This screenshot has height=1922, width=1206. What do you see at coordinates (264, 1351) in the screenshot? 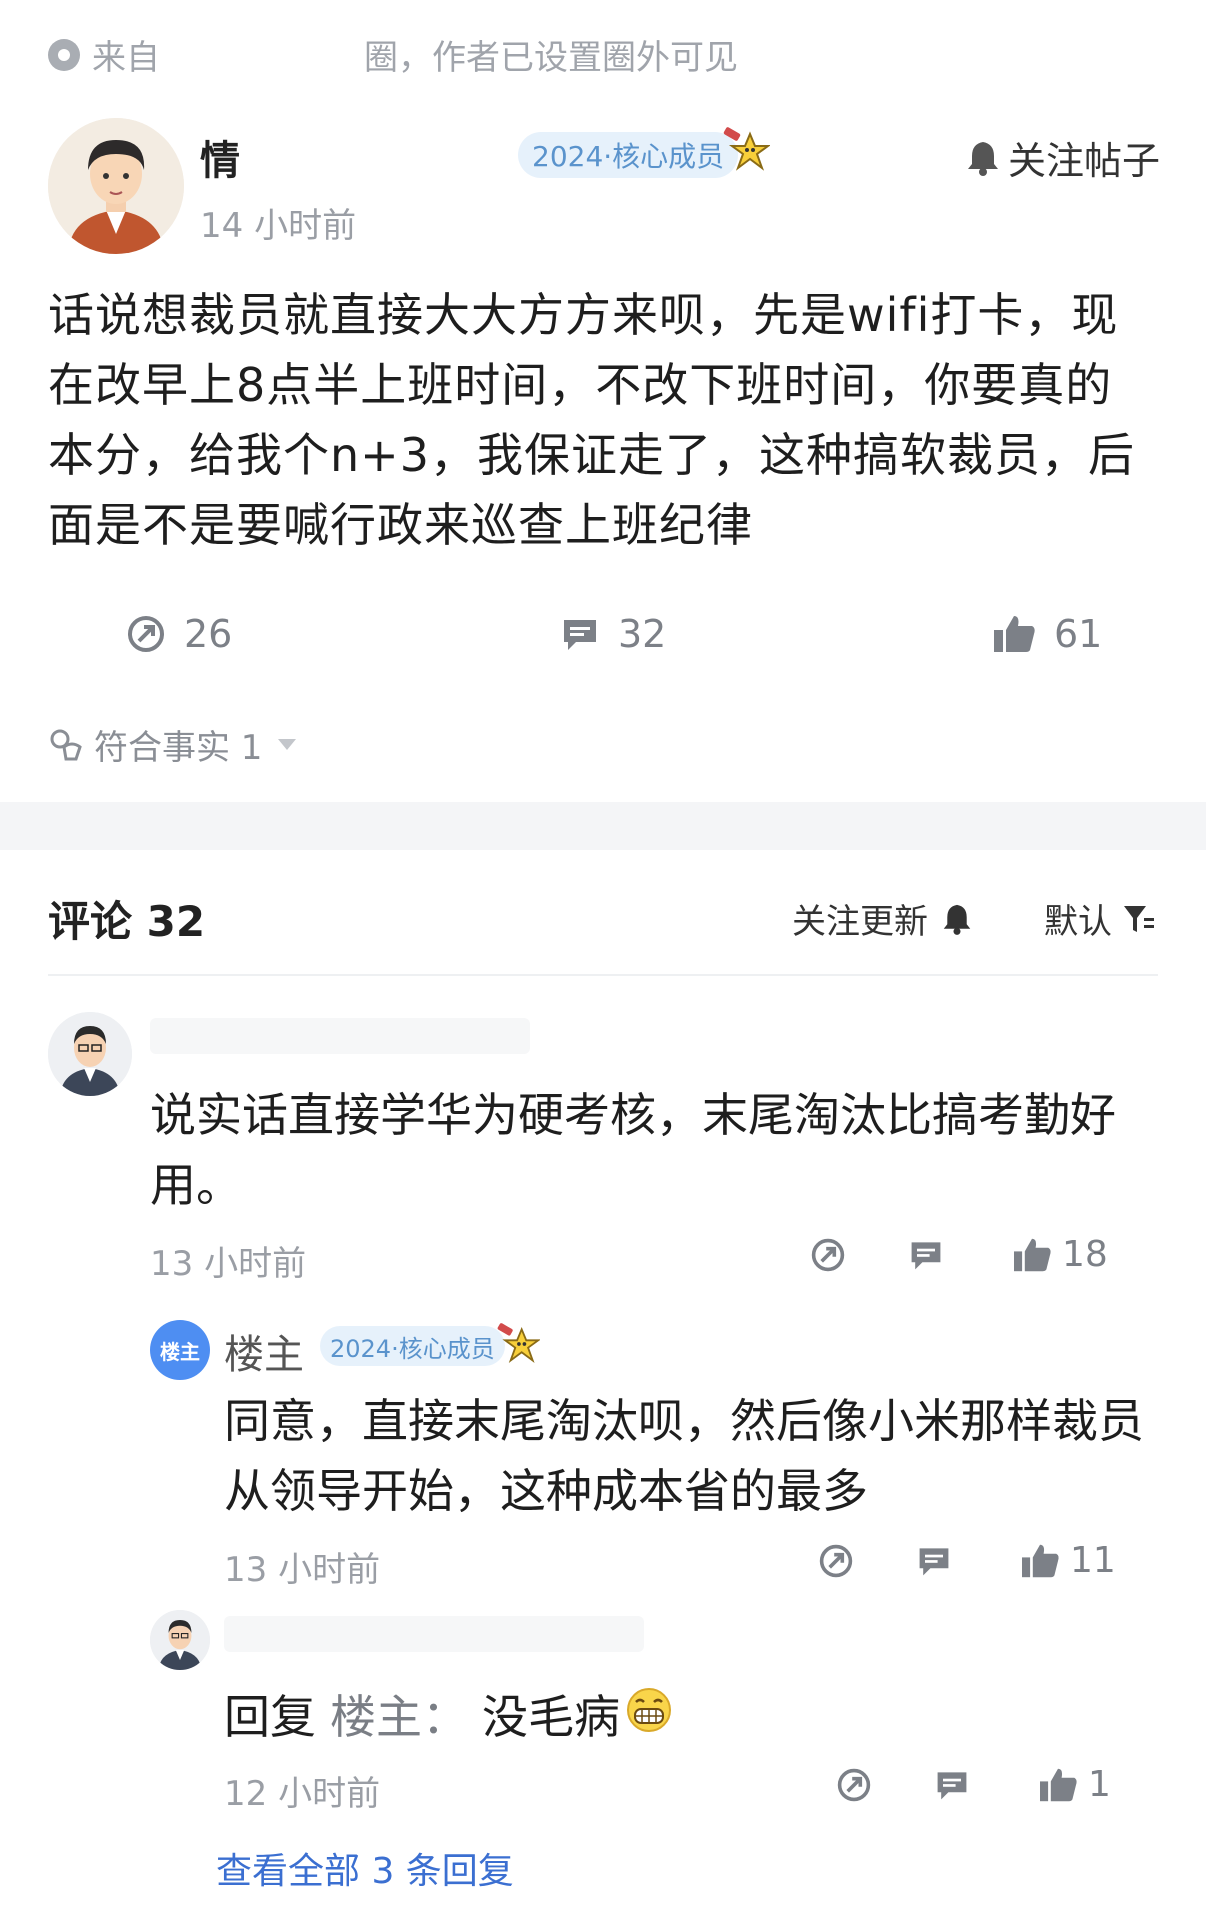
I see `reply-author-name: 楼主` at bounding box center [264, 1351].